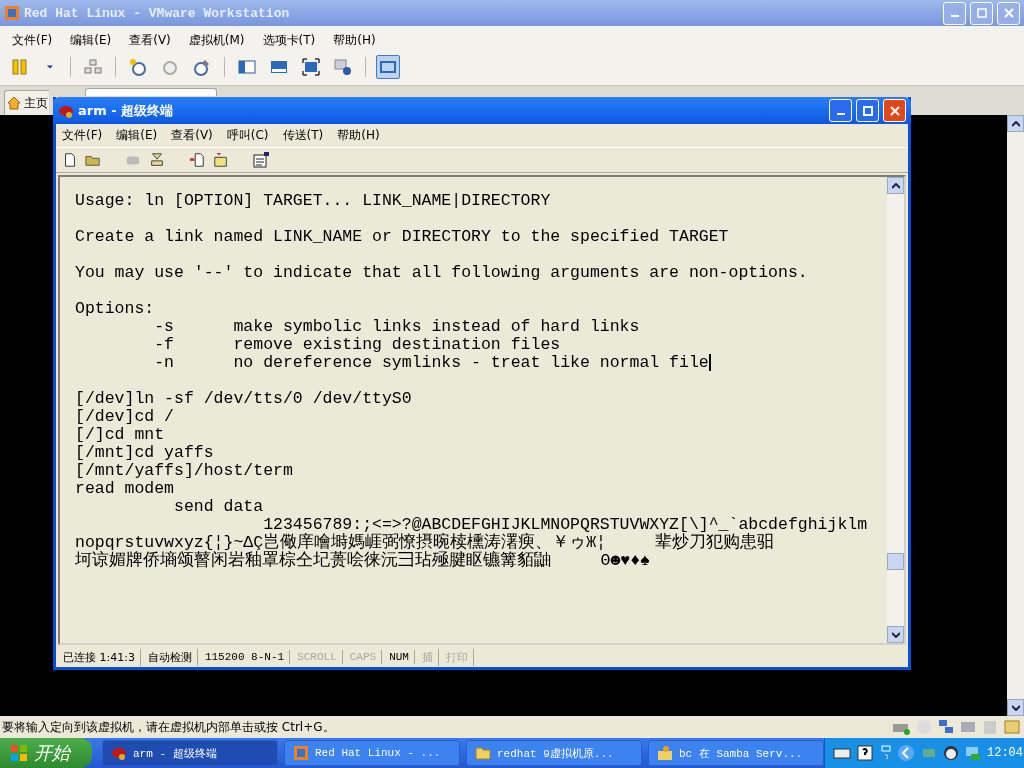 This screenshot has height=768, width=1024. Describe the element at coordinates (120, 435) in the screenshot. I see `terminal-line: [/]cd mnt` at that location.